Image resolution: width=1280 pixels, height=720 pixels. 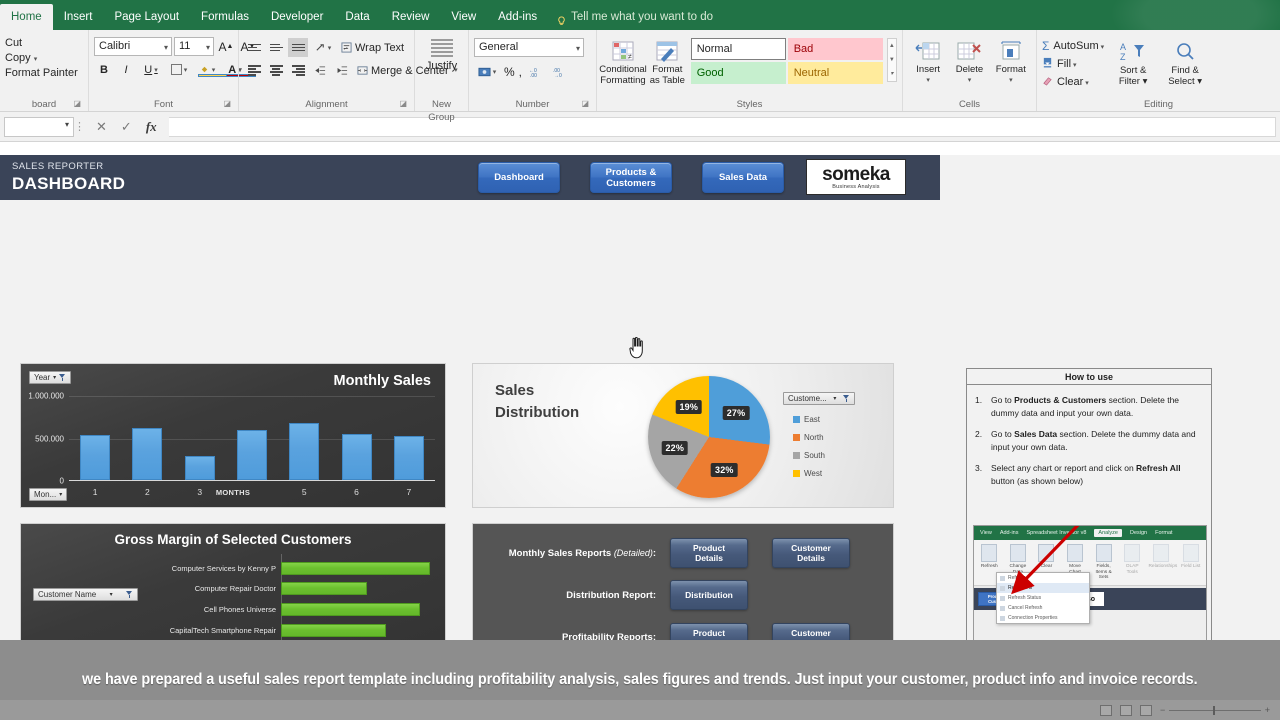 I want to click on report-row-distribution: Distribution Report: Distribution, so click(x=684, y=595).